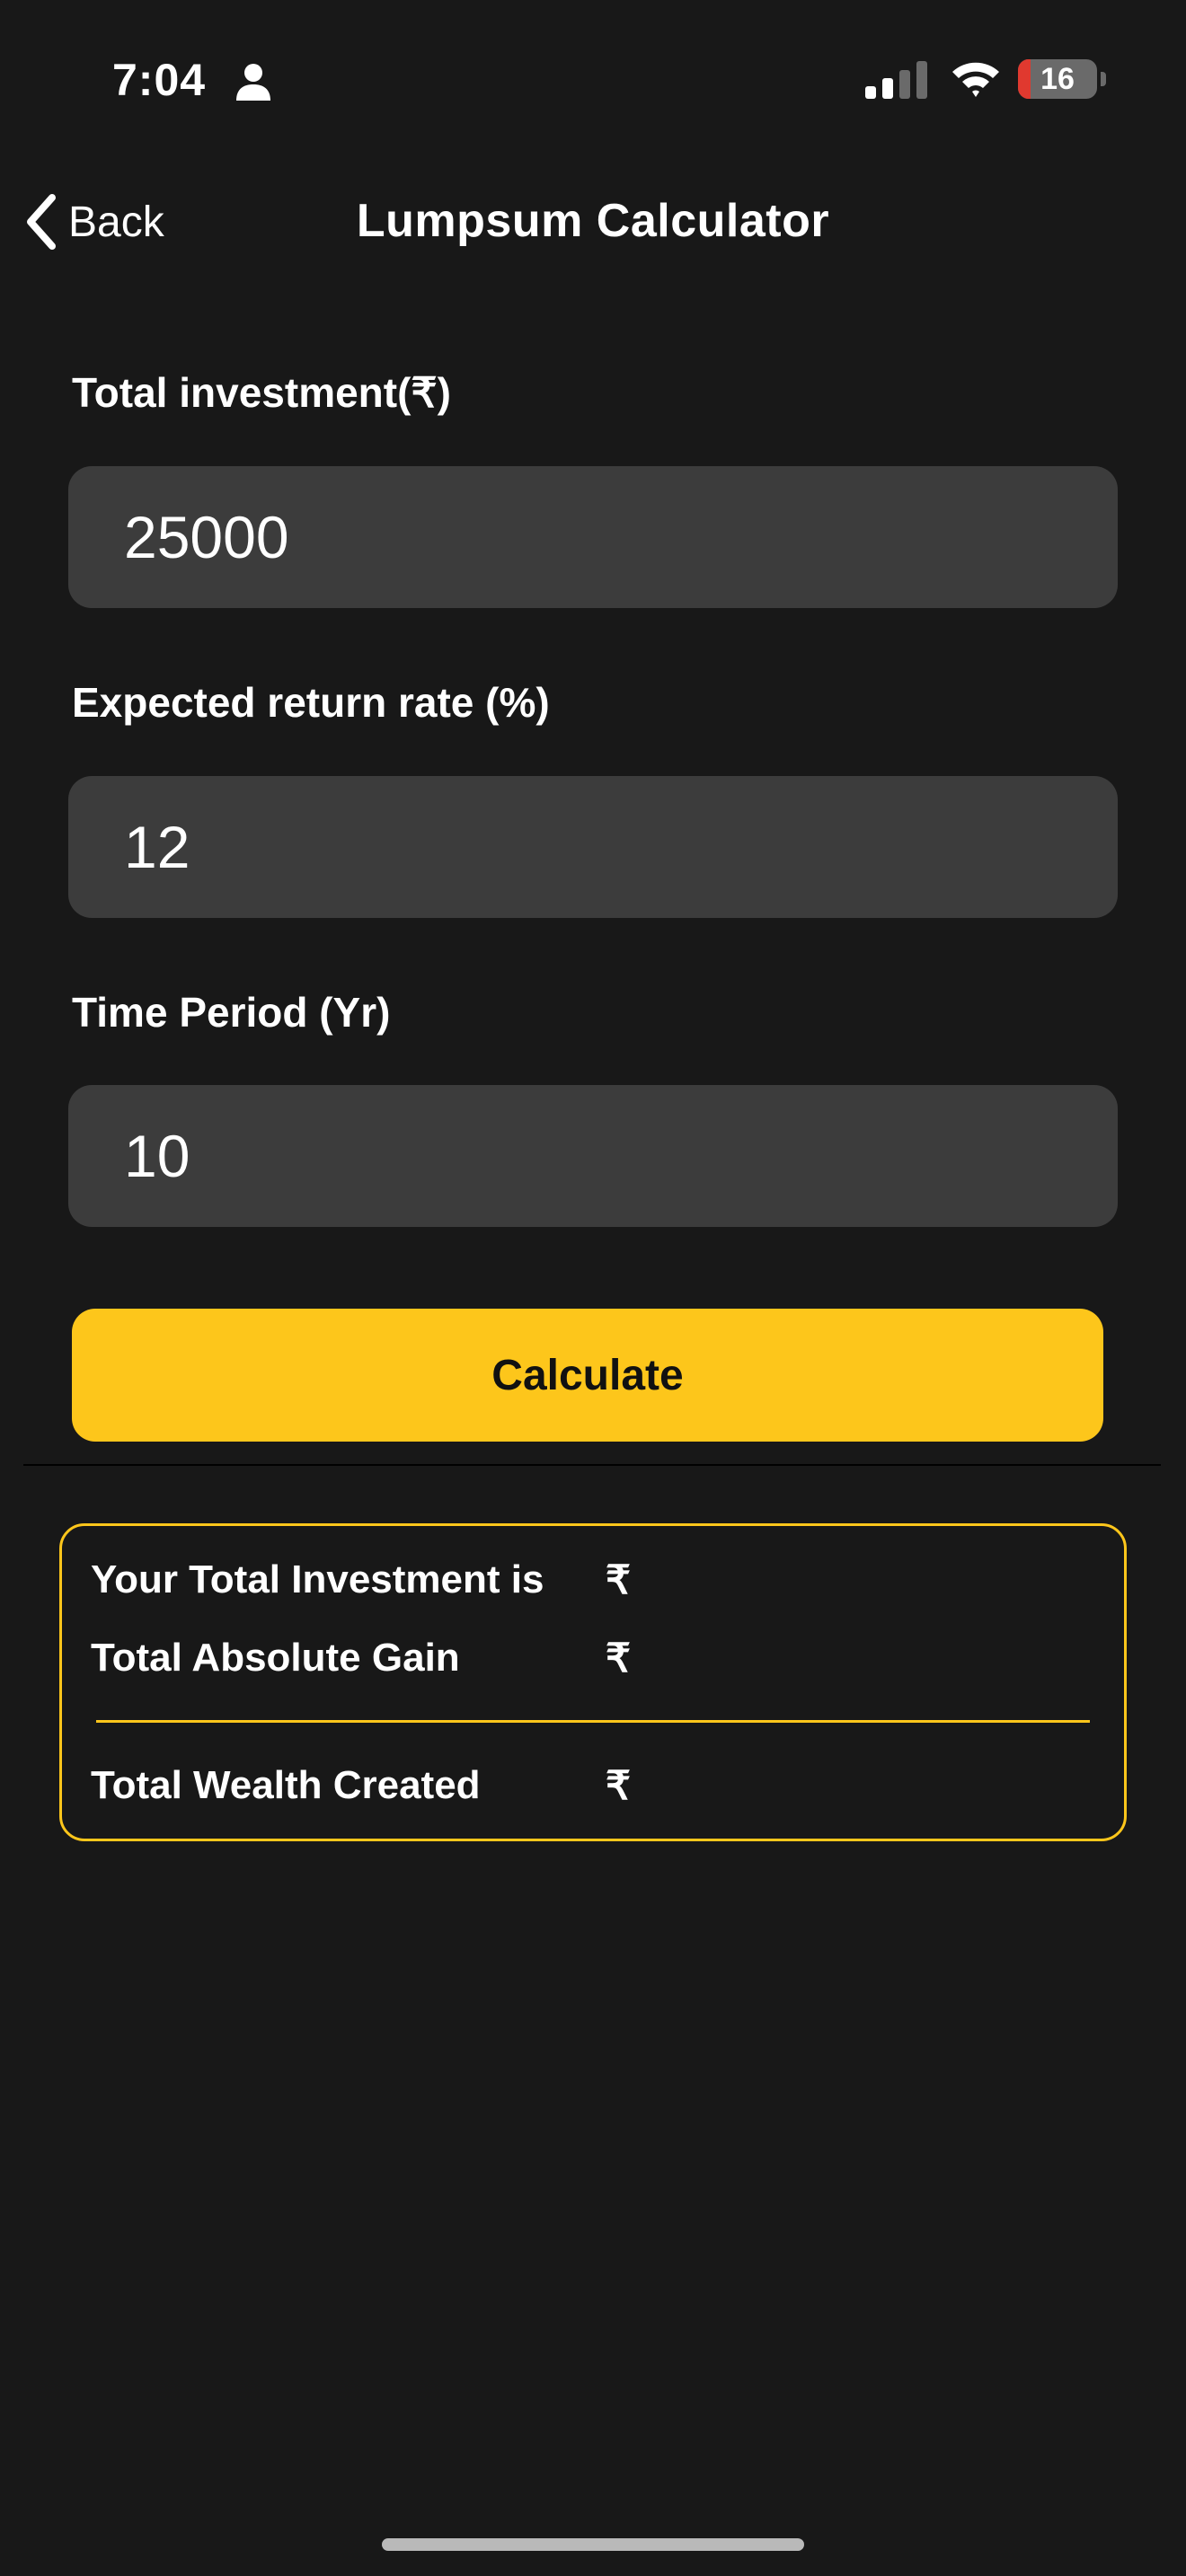 This screenshot has width=1186, height=2576. I want to click on wealth-created-label: Total Wealth Created, so click(286, 1785).